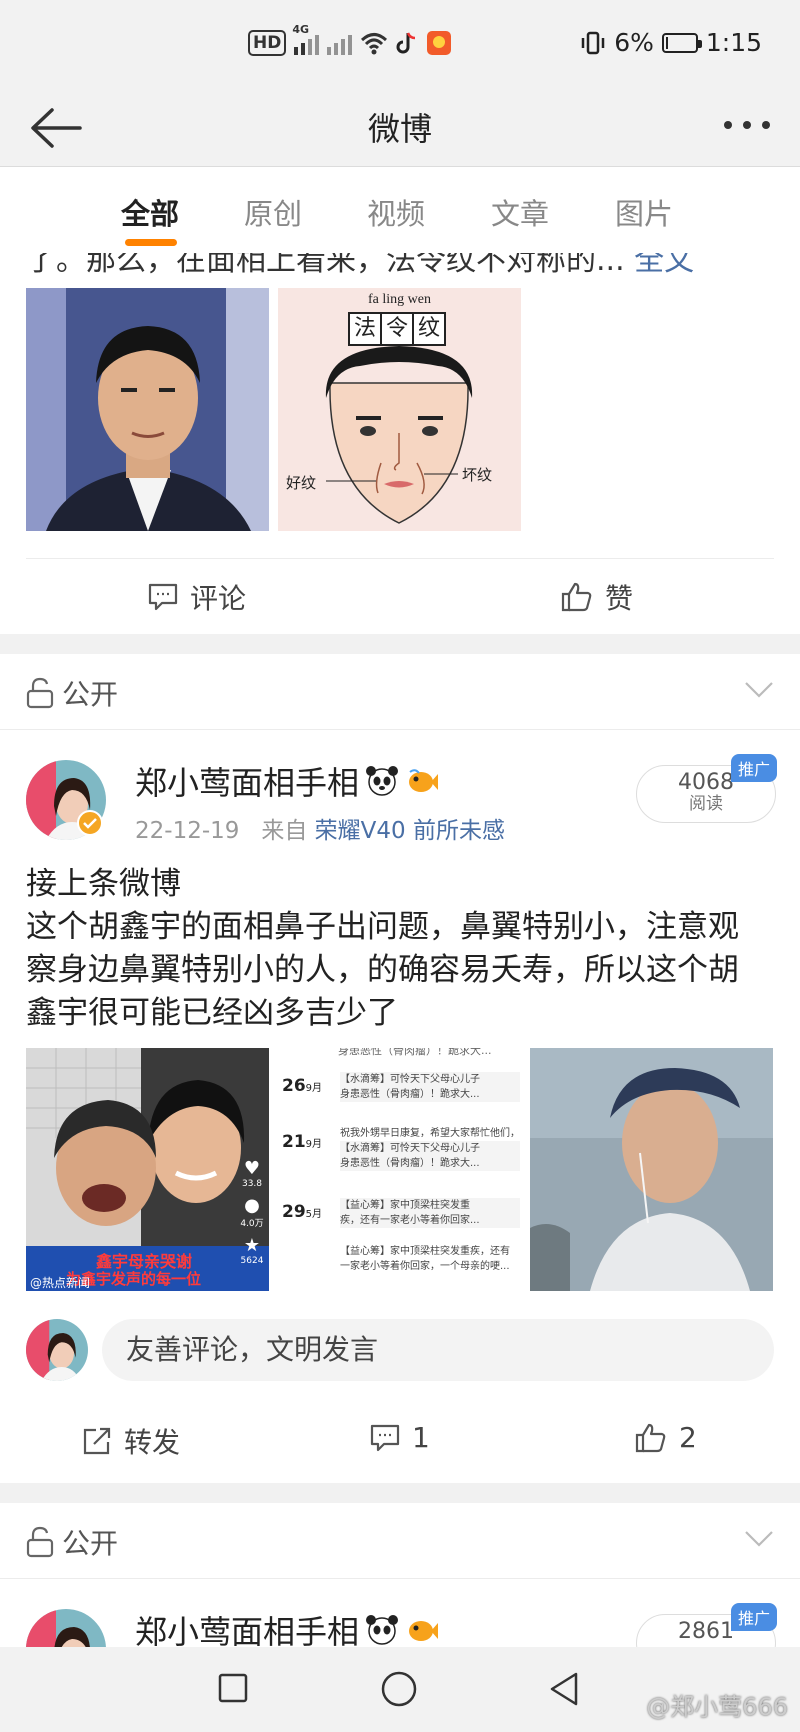 The width and height of the screenshot is (800, 1732). I want to click on back-triangle-icon, so click(564, 1689).